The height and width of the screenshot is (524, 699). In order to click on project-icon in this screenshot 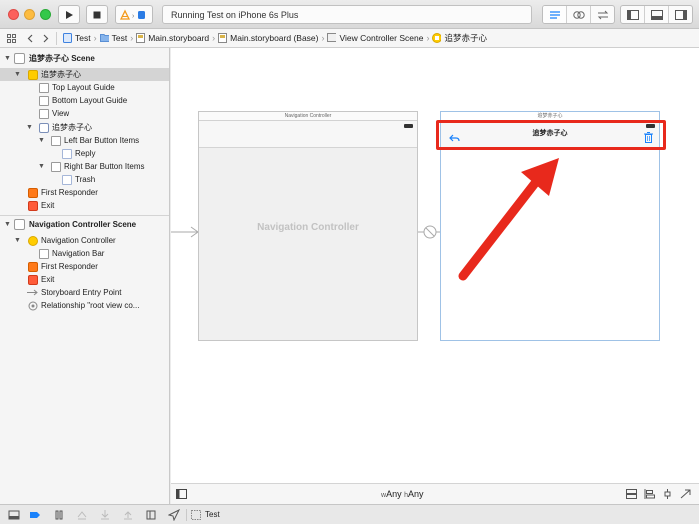, I will do `click(67, 38)`.